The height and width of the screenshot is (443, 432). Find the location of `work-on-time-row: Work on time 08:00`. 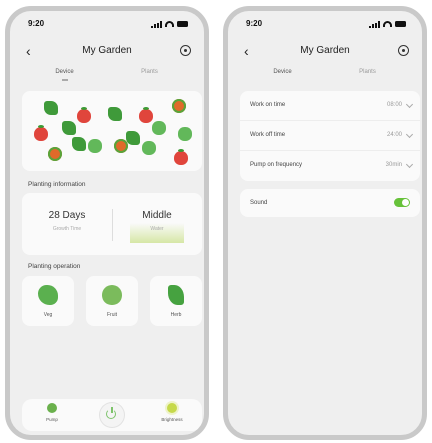

work-on-time-row: Work on time 08:00 is located at coordinates (330, 106).